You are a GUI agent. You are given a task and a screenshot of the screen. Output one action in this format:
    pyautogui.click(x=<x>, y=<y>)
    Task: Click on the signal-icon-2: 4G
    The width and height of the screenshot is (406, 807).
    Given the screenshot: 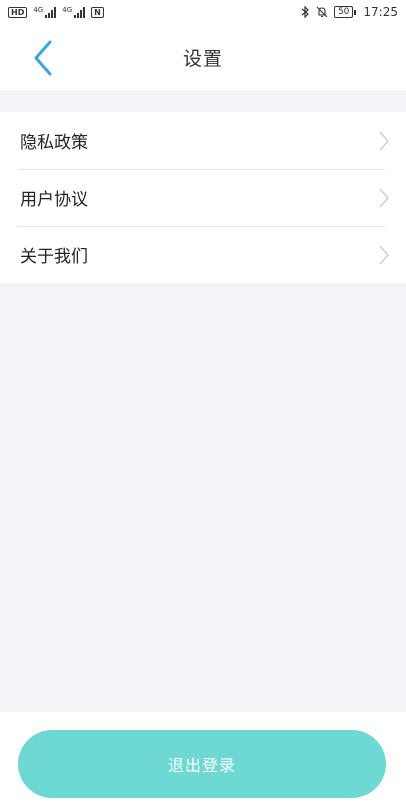 What is the action you would take?
    pyautogui.click(x=74, y=11)
    